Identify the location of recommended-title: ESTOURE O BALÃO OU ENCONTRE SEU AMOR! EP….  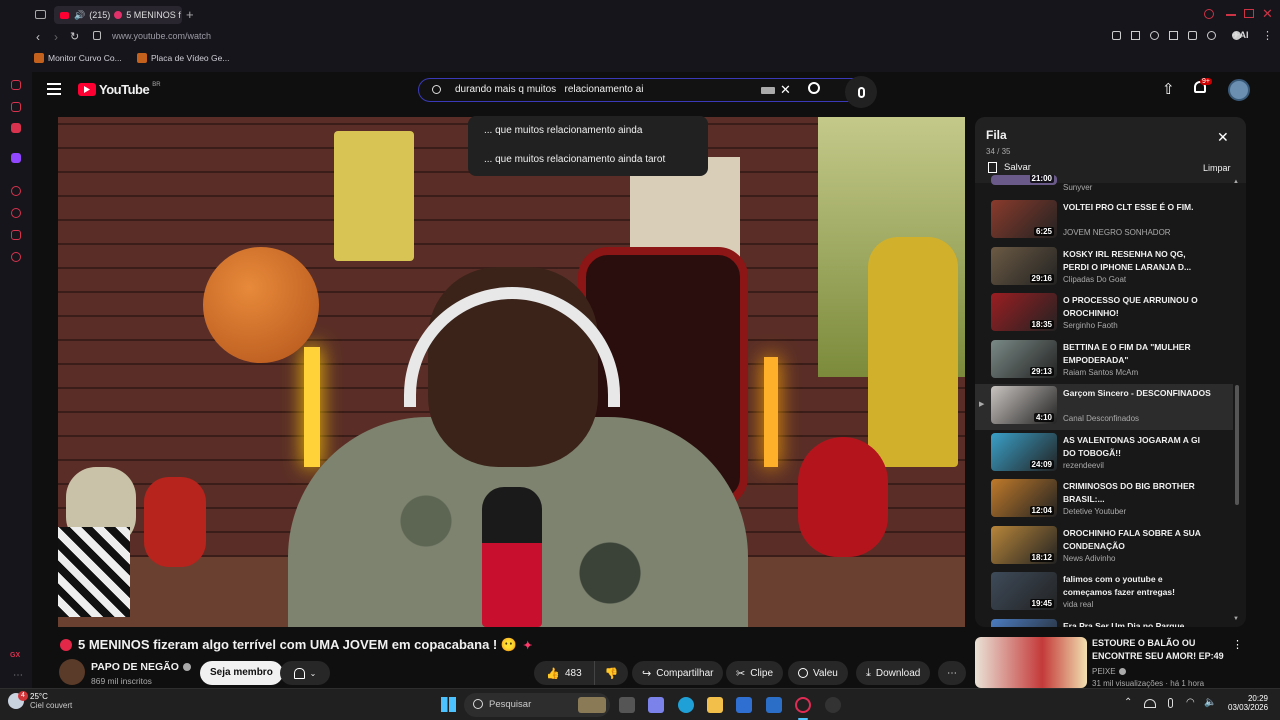
(1167, 650).